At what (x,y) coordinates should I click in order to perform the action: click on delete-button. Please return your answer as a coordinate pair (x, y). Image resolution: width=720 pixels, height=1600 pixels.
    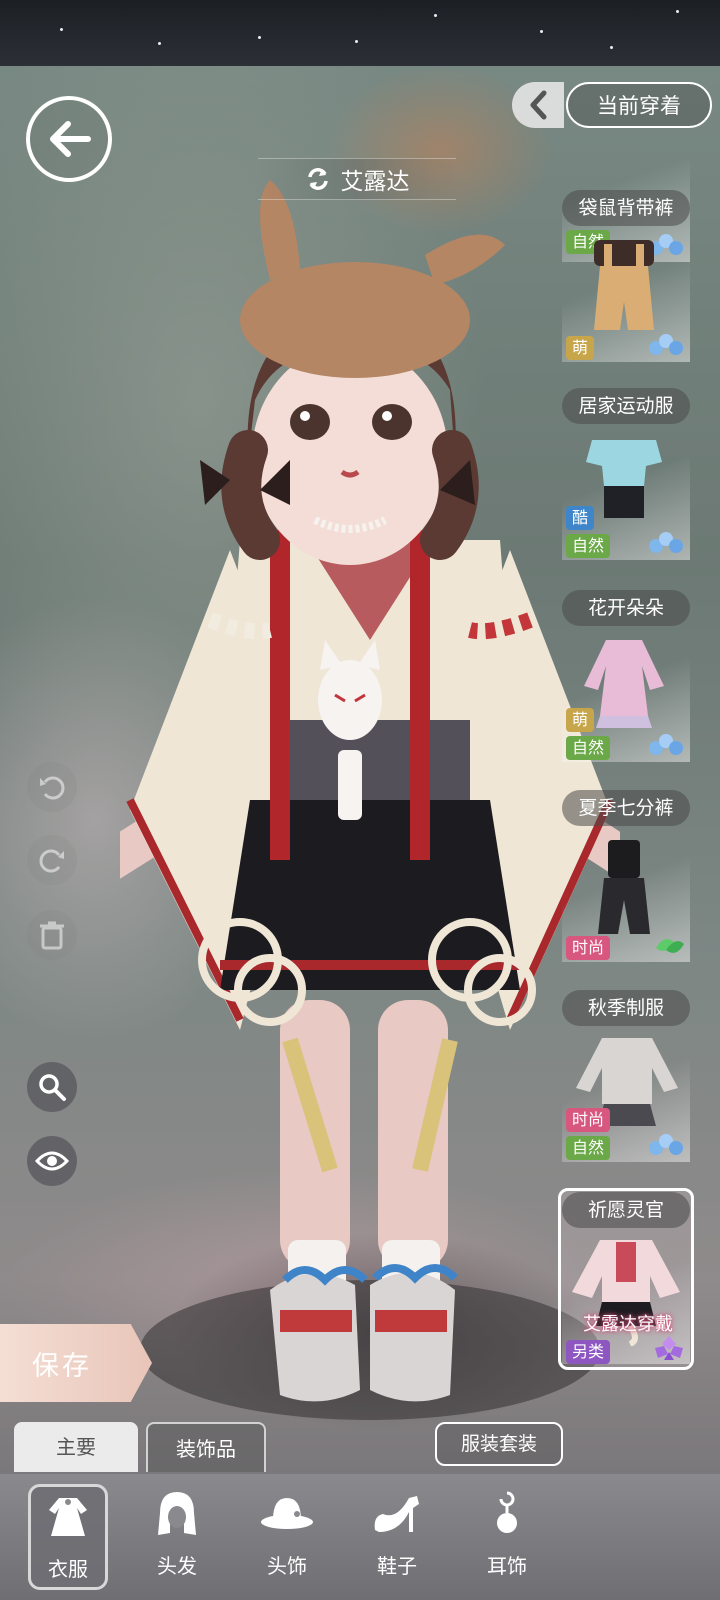
    Looking at the image, I should click on (52, 935).